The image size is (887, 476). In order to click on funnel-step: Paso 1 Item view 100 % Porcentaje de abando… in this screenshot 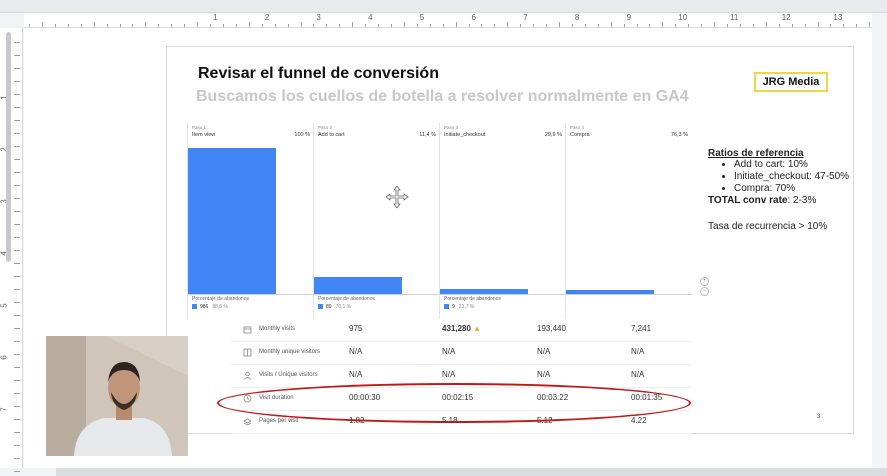, I will do `click(250, 221)`.